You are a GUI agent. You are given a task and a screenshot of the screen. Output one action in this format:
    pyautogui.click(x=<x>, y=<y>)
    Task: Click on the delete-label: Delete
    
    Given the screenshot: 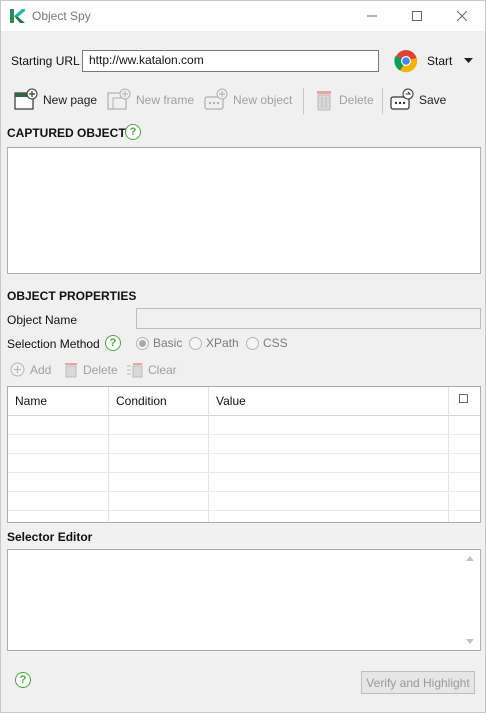 What is the action you would take?
    pyautogui.click(x=356, y=100)
    